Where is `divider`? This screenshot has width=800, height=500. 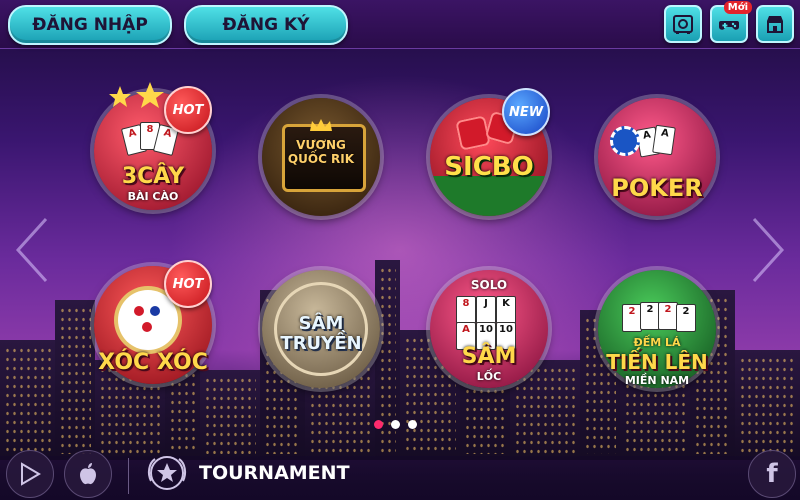
divider is located at coordinates (128, 476).